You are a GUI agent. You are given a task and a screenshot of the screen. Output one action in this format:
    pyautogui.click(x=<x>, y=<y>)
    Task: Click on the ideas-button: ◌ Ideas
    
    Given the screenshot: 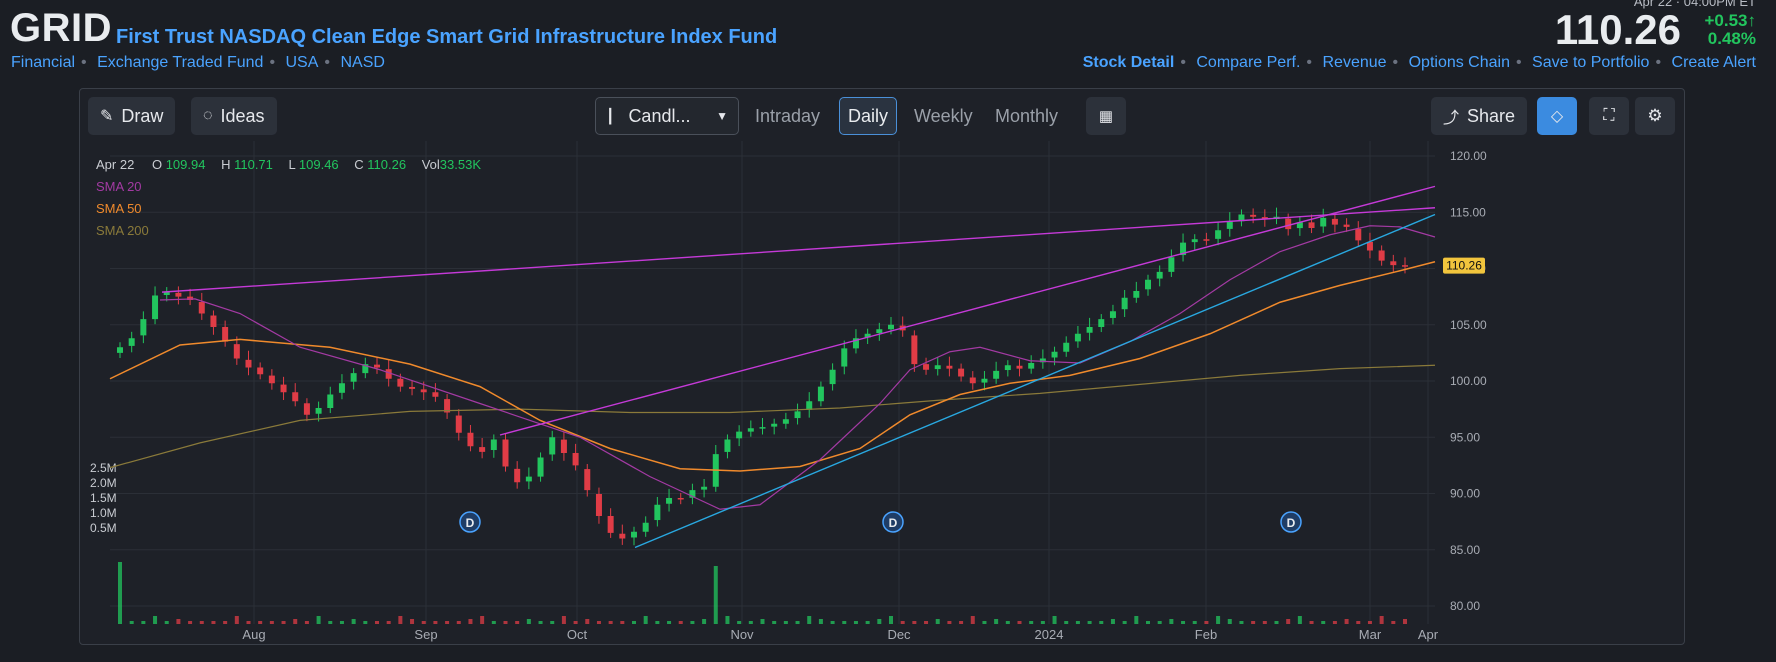 What is the action you would take?
    pyautogui.click(x=234, y=116)
    